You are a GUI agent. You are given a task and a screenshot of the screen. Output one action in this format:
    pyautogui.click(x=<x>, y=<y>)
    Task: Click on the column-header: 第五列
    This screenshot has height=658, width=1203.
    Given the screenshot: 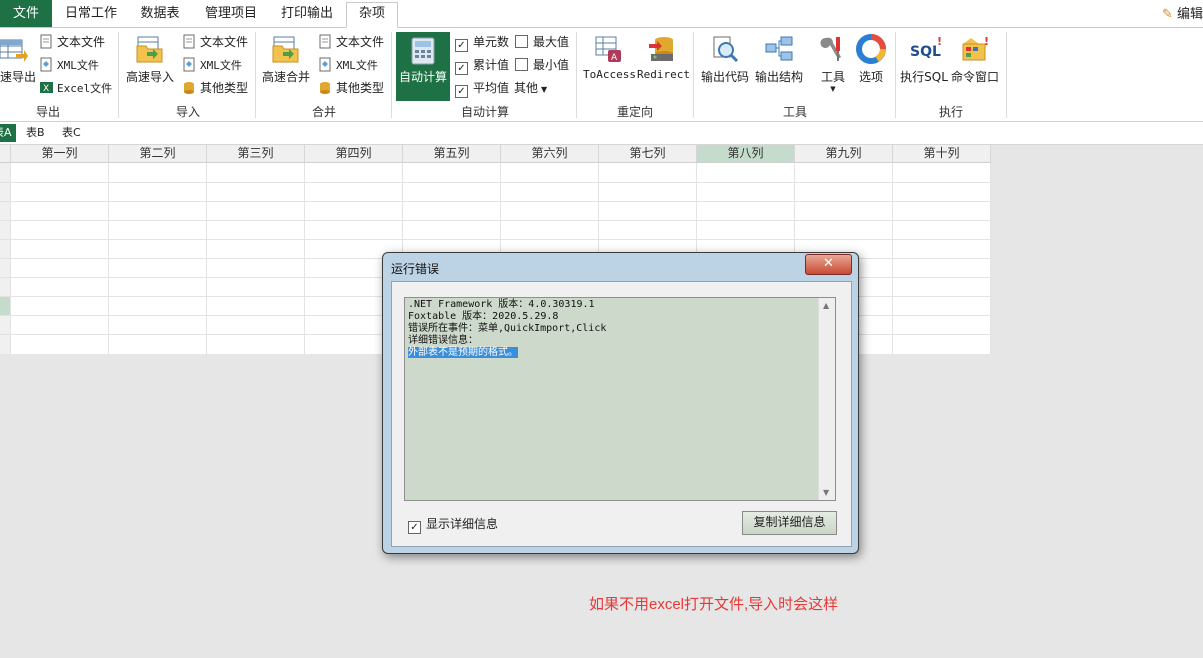 What is the action you would take?
    pyautogui.click(x=452, y=154)
    